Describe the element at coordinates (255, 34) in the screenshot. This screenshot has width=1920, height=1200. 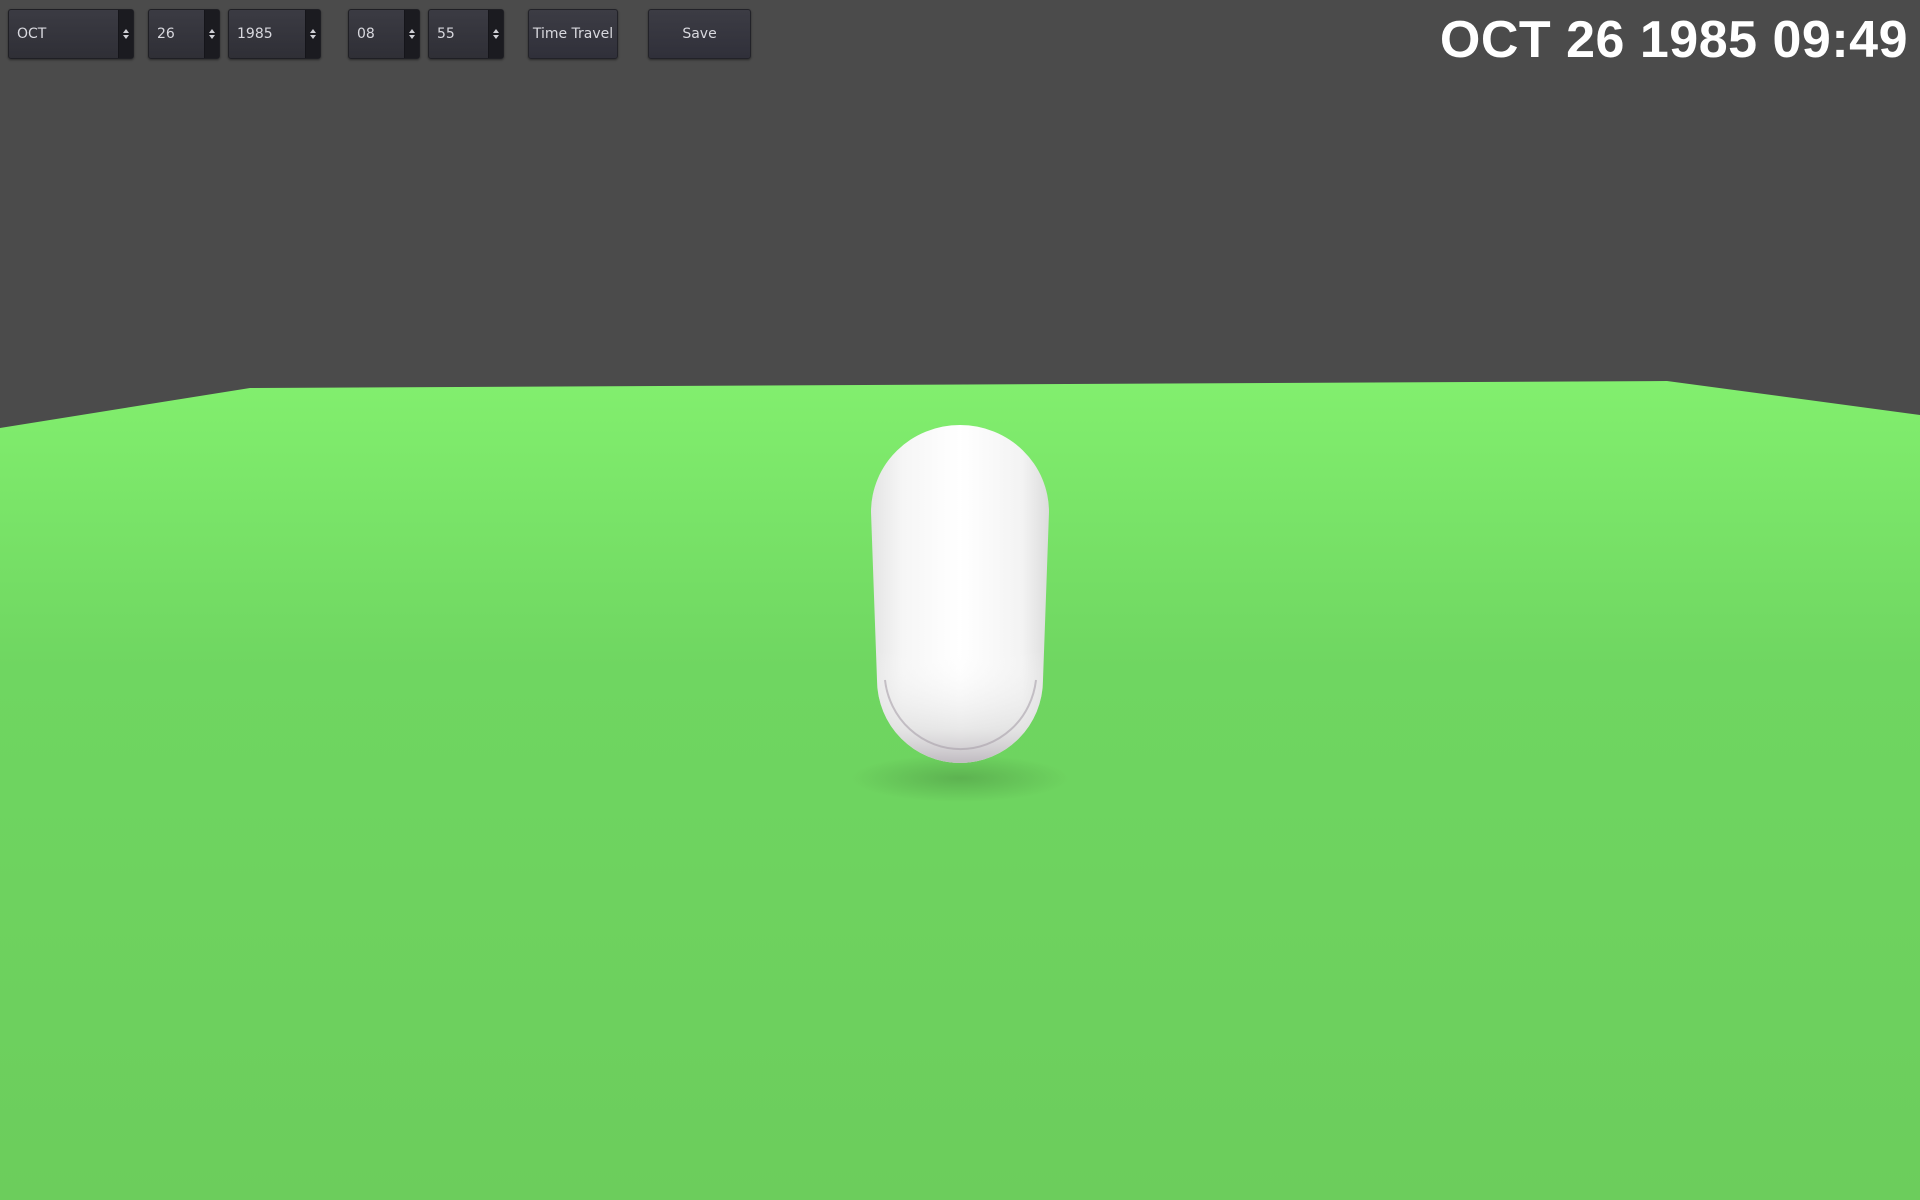
I see `year-value: 1985` at that location.